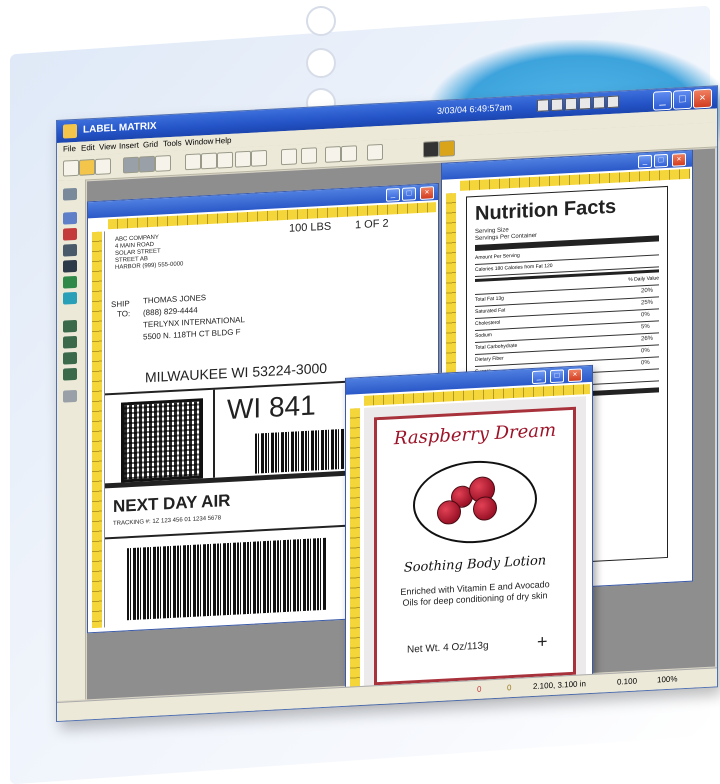 This screenshot has width=720, height=784. Describe the element at coordinates (227, 579) in the screenshot. I see `tracking-barcode` at that location.